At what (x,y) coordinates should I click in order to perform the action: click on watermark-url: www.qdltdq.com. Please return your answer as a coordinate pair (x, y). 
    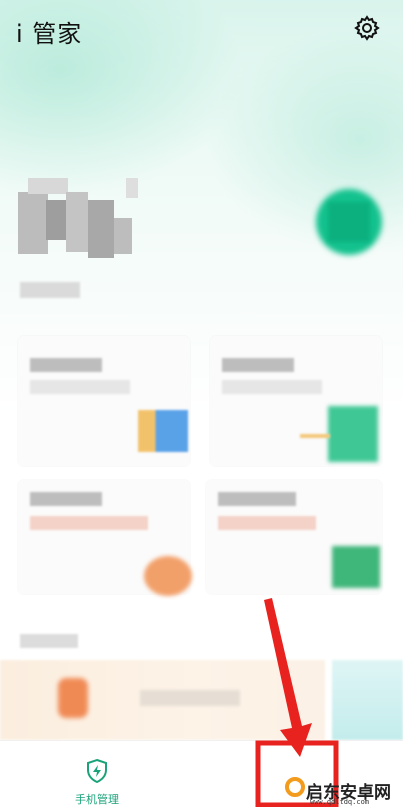
    Looking at the image, I should click on (340, 802).